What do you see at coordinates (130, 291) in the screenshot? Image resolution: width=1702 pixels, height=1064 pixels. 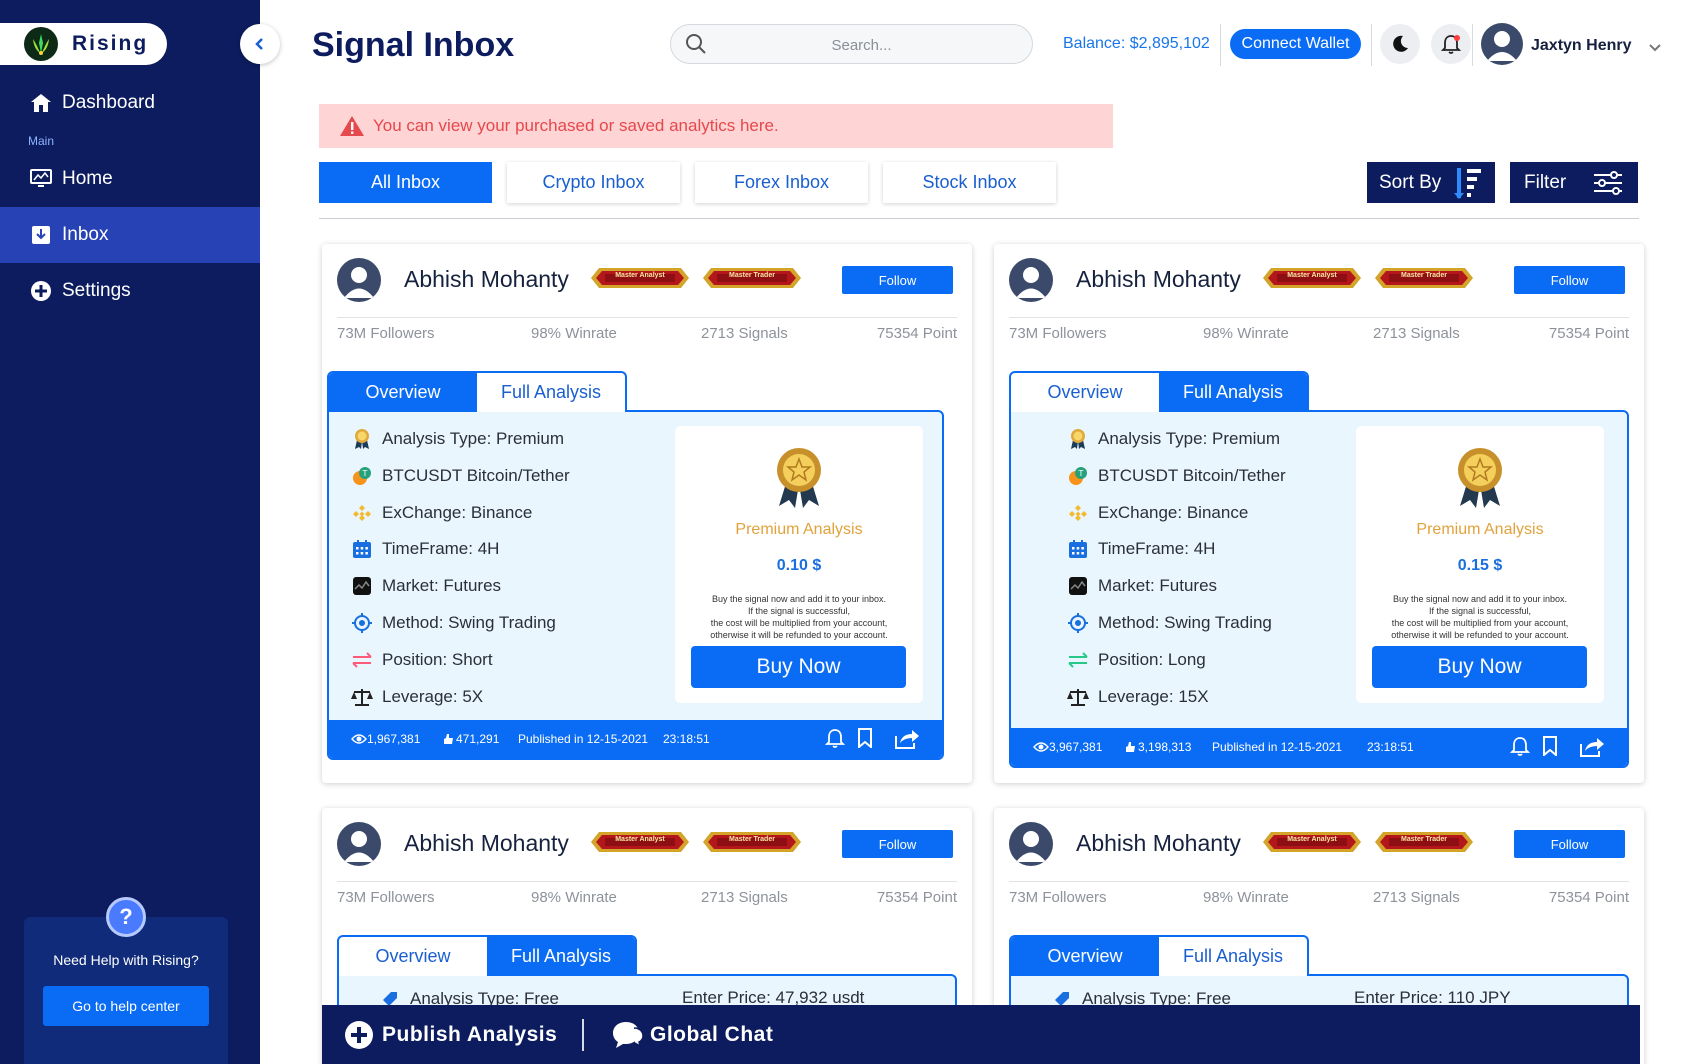 I see `sidebar-item-settings: Settings` at bounding box center [130, 291].